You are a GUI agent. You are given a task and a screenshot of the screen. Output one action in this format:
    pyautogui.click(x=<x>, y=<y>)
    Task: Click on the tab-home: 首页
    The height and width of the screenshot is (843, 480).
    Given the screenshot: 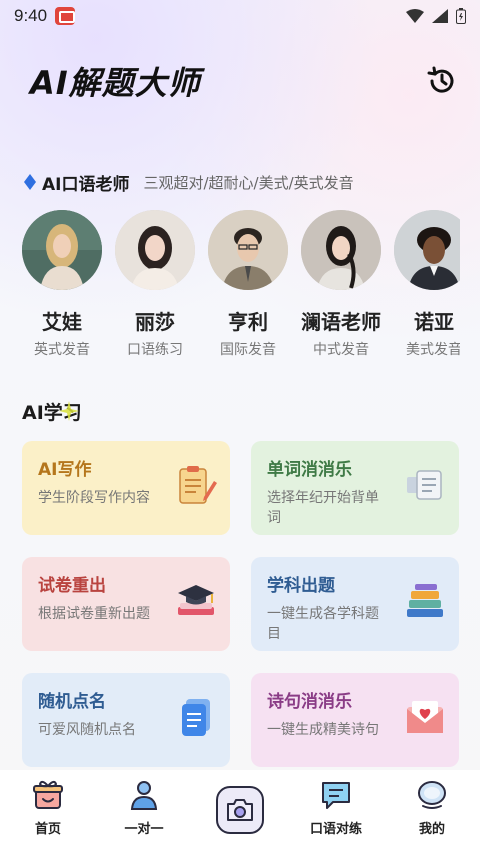 What is the action you would take?
    pyautogui.click(x=48, y=803)
    